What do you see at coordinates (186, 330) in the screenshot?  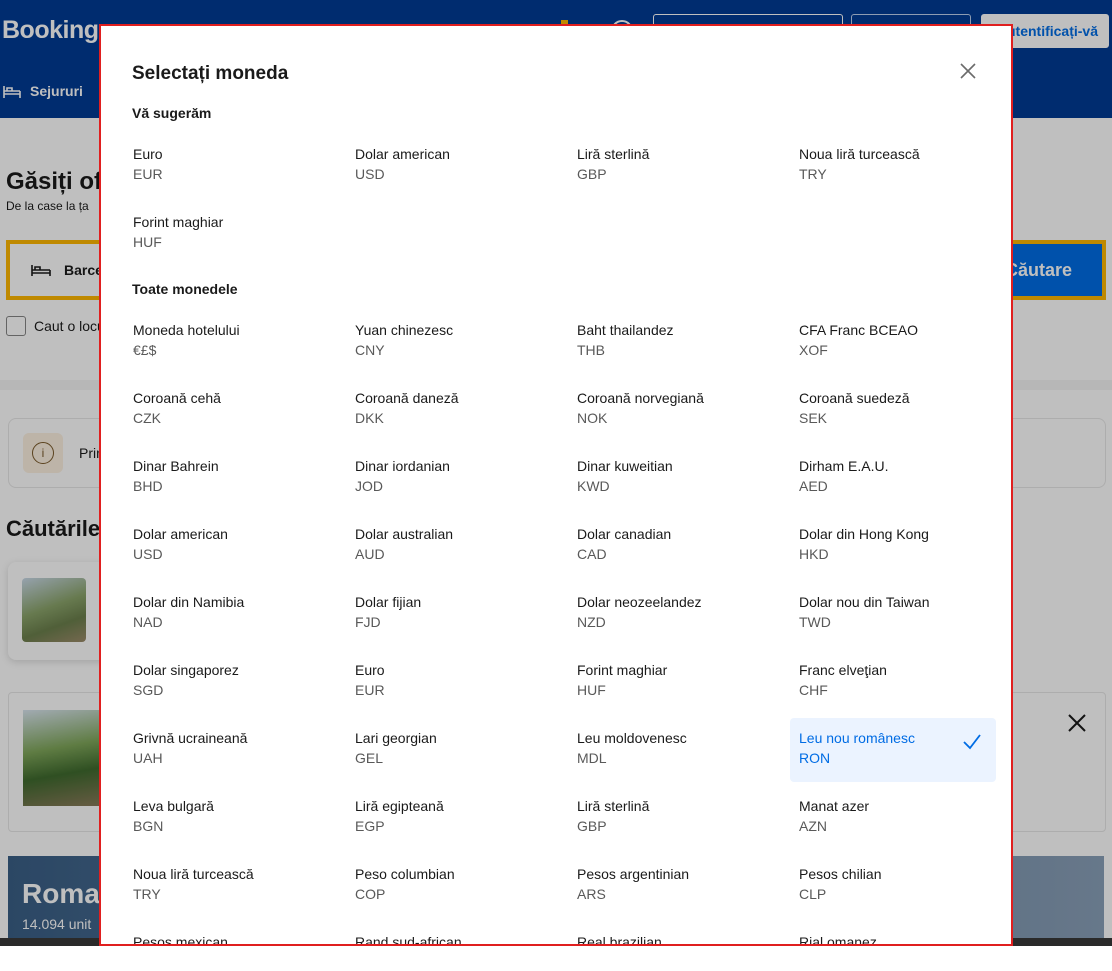 I see `currency-name: Moneda hotelului` at bounding box center [186, 330].